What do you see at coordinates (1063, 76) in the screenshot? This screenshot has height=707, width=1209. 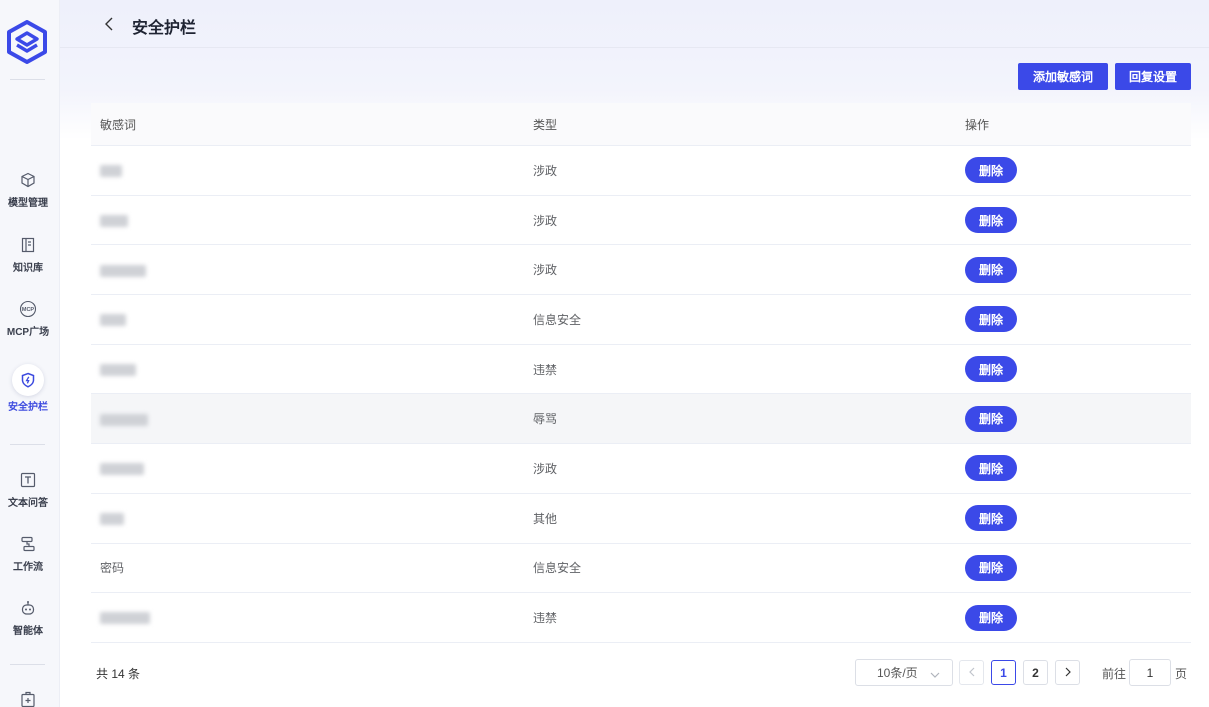 I see `add-sensitive-word-button: 添加敏感词` at bounding box center [1063, 76].